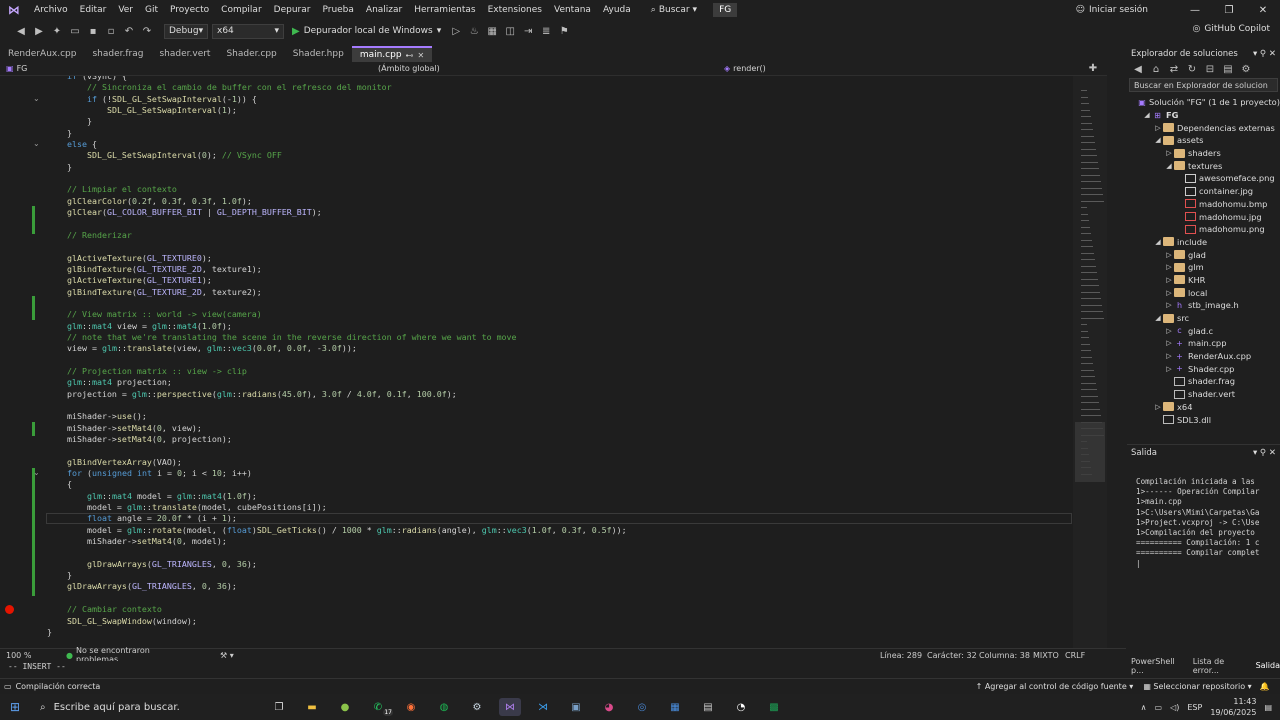 Image resolution: width=1280 pixels, height=720 pixels. I want to click on tab-renderaux-cpp: RenderAux.cpp, so click(42, 54).